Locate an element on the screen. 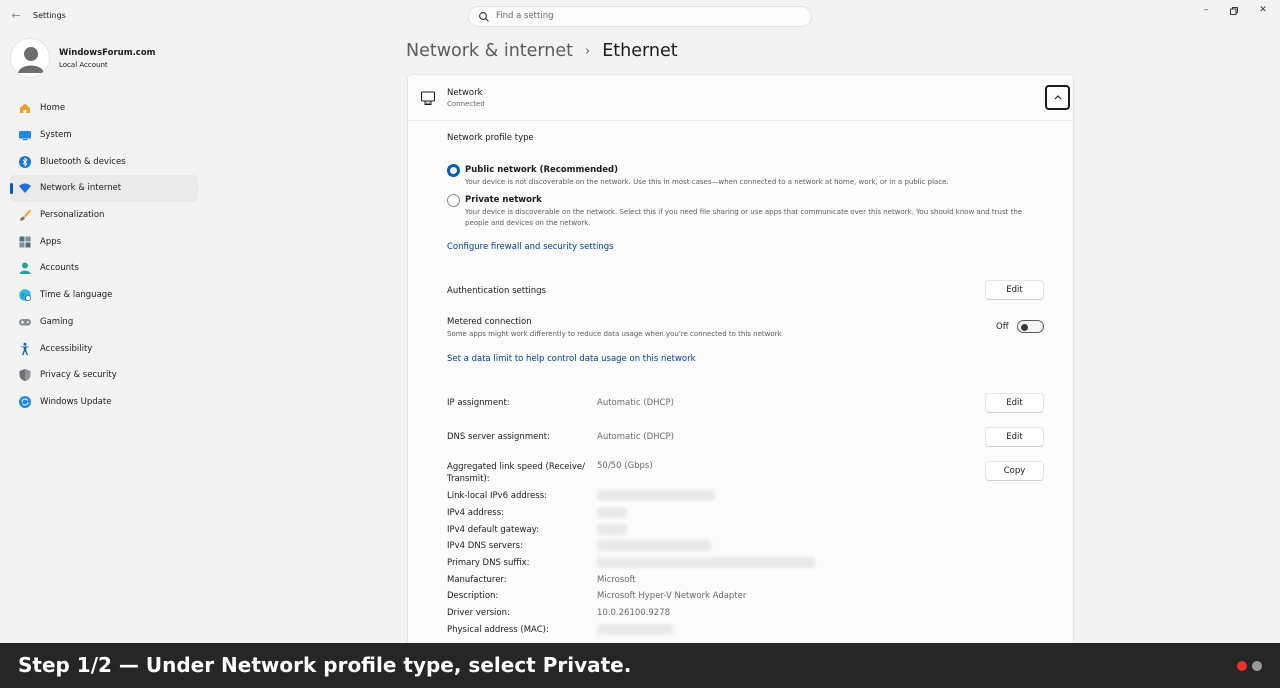 This screenshot has width=1280, height=688. sidebar-item-privacy: Privacy & security is located at coordinates (104, 375).